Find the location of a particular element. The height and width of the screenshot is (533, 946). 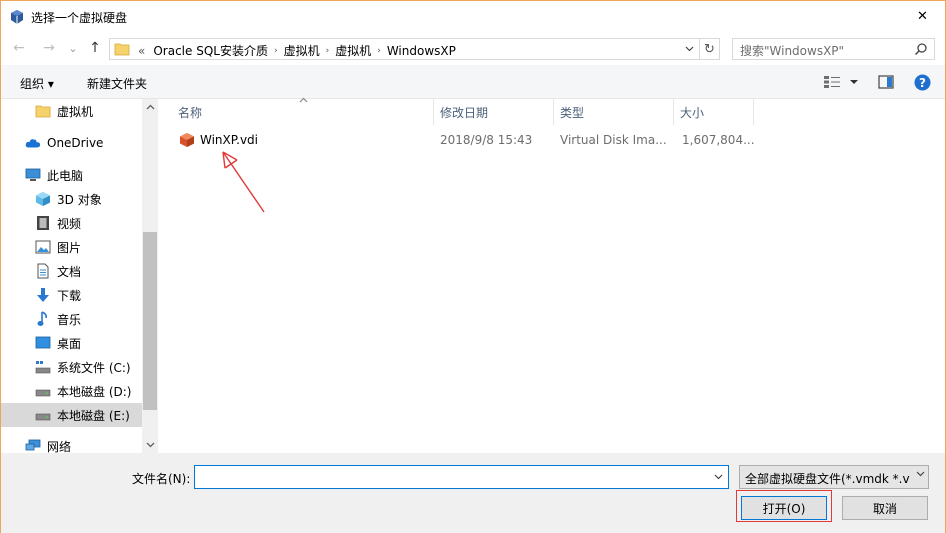

search-input: 搜索"WindowsXP" is located at coordinates (792, 50).